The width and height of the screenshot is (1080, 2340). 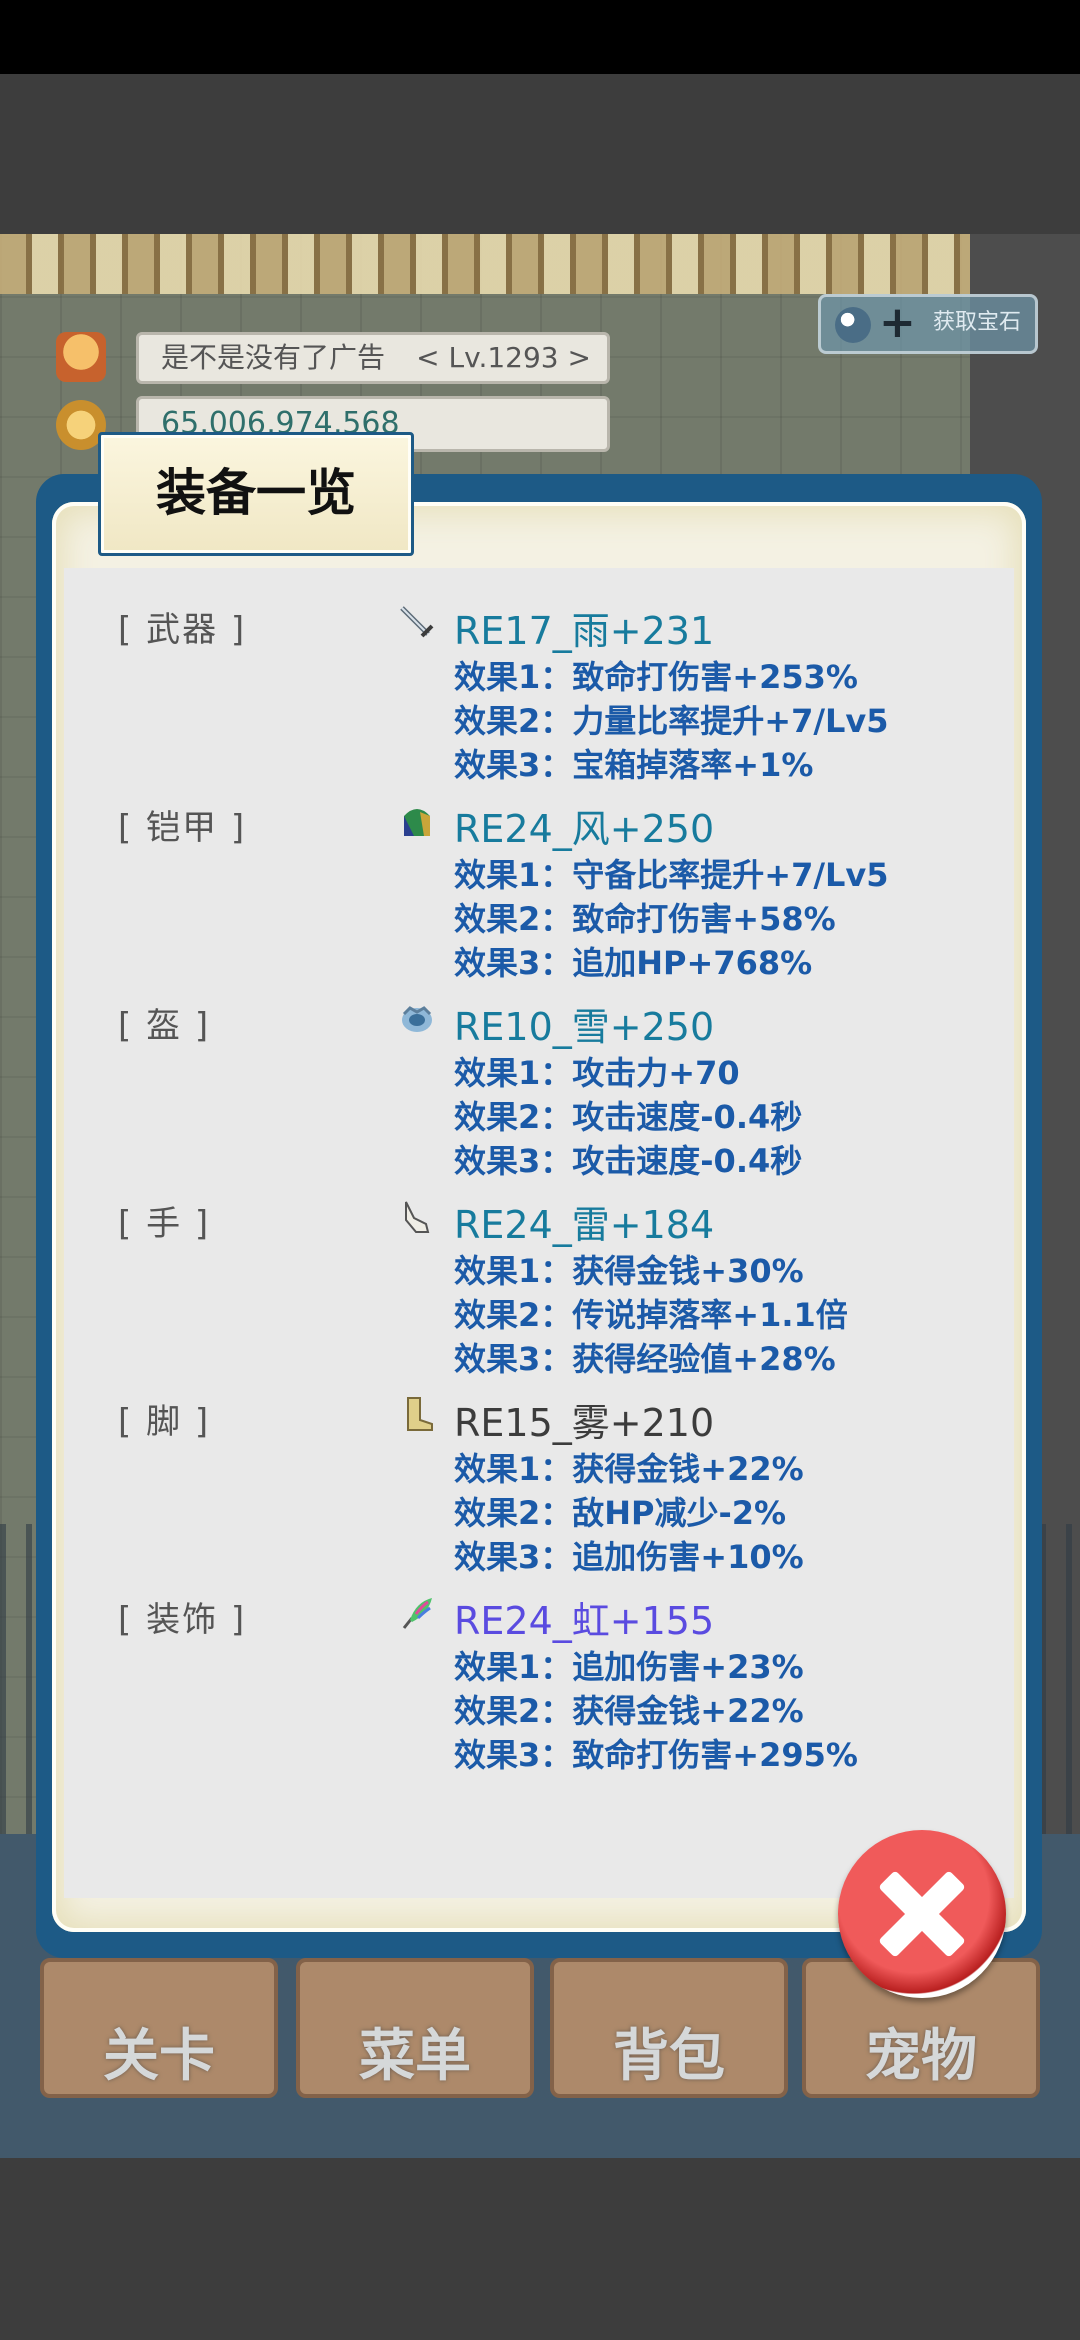 What do you see at coordinates (164, 1422) in the screenshot?
I see `slot-label-foot: [ 脚 ]` at bounding box center [164, 1422].